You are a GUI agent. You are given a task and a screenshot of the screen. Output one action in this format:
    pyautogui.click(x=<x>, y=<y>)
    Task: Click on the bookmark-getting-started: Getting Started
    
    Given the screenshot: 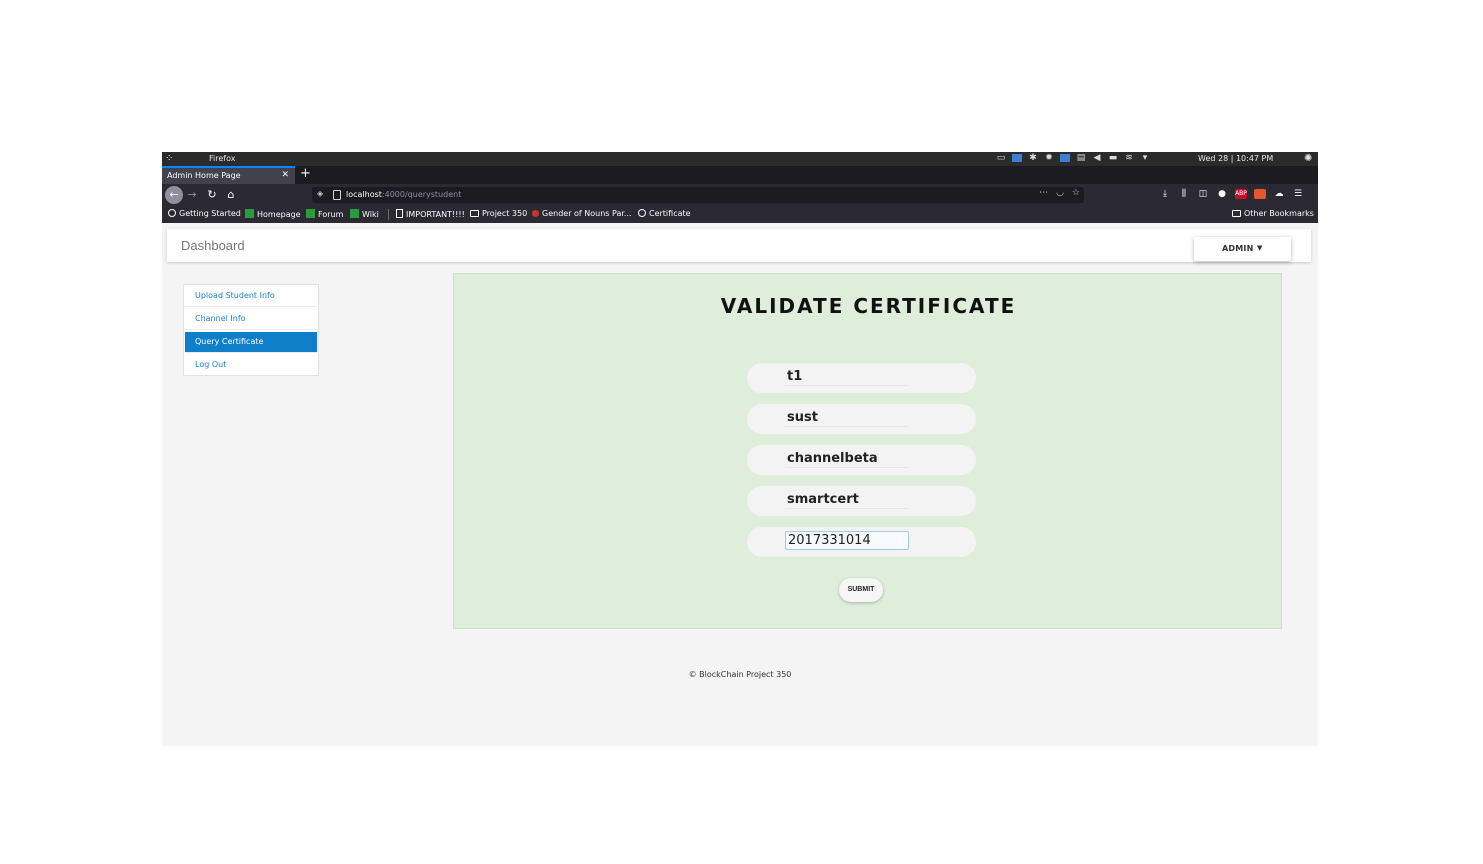 What is the action you would take?
    pyautogui.click(x=204, y=213)
    